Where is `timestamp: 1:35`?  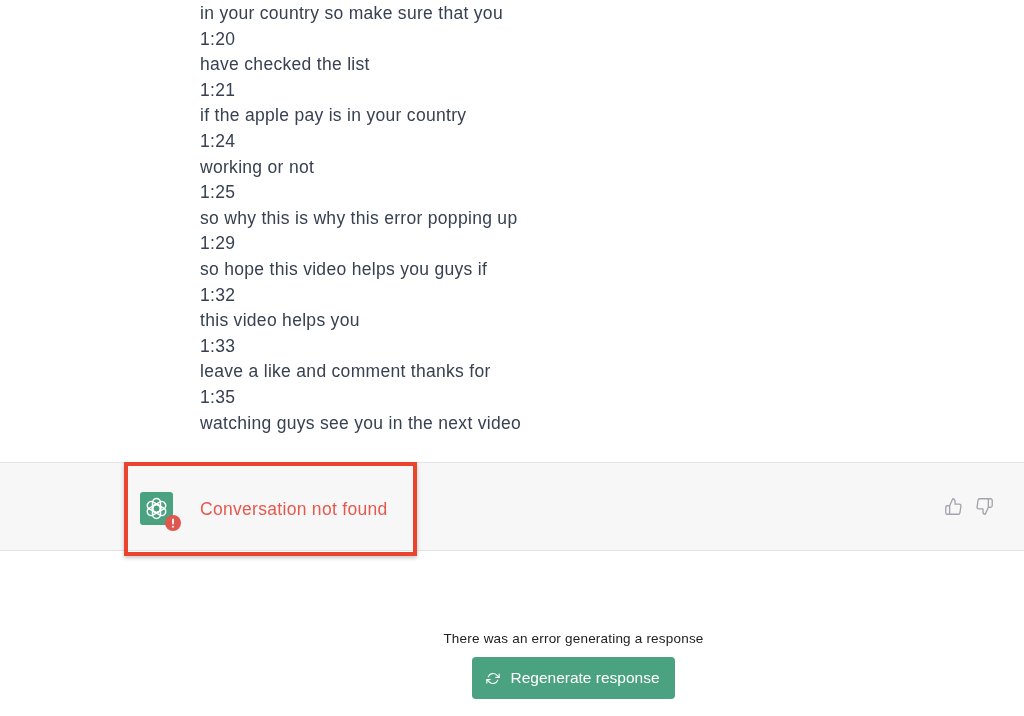 timestamp: 1:35 is located at coordinates (218, 397).